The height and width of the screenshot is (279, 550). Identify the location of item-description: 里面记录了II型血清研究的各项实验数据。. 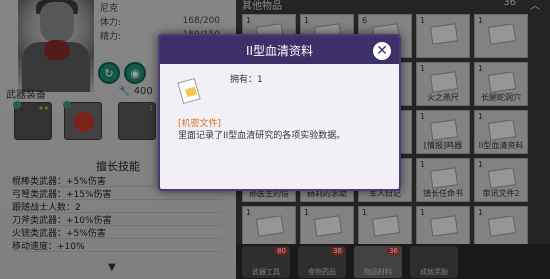
(262, 136).